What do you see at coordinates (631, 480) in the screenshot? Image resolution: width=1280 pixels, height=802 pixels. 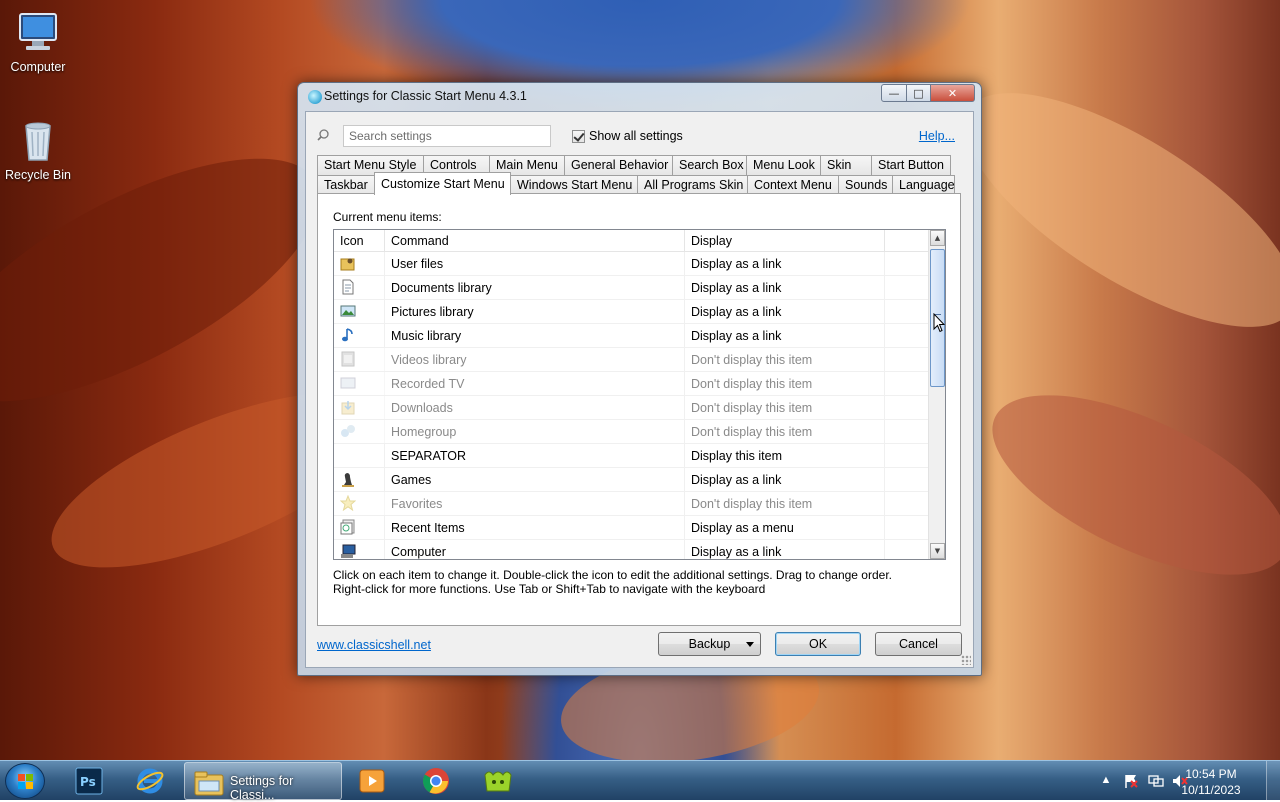 I see `table-row: Games Display as a link` at bounding box center [631, 480].